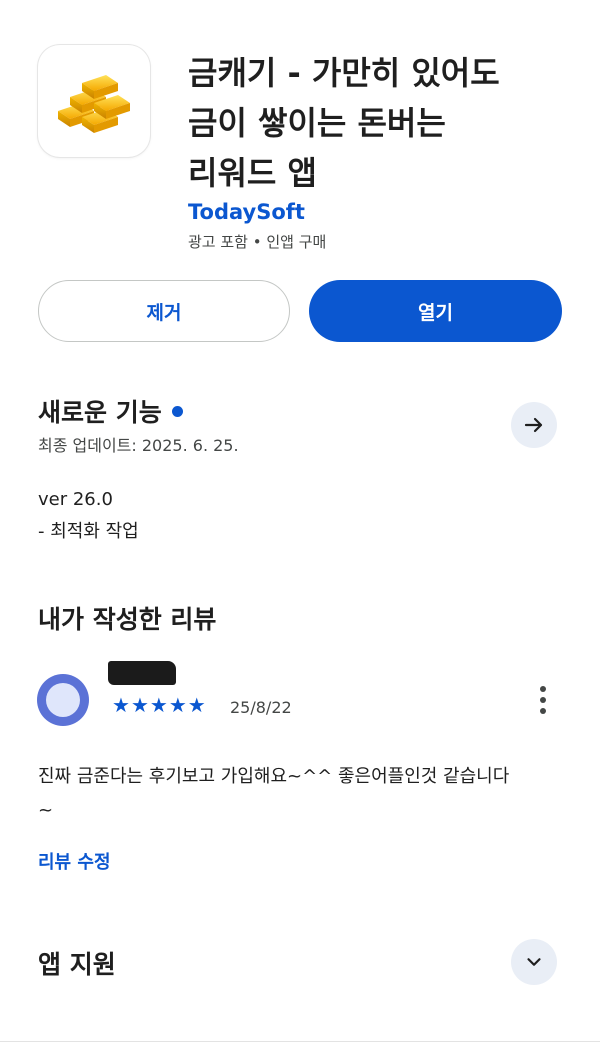  Describe the element at coordinates (543, 700) in the screenshot. I see `more-options-icon` at that location.